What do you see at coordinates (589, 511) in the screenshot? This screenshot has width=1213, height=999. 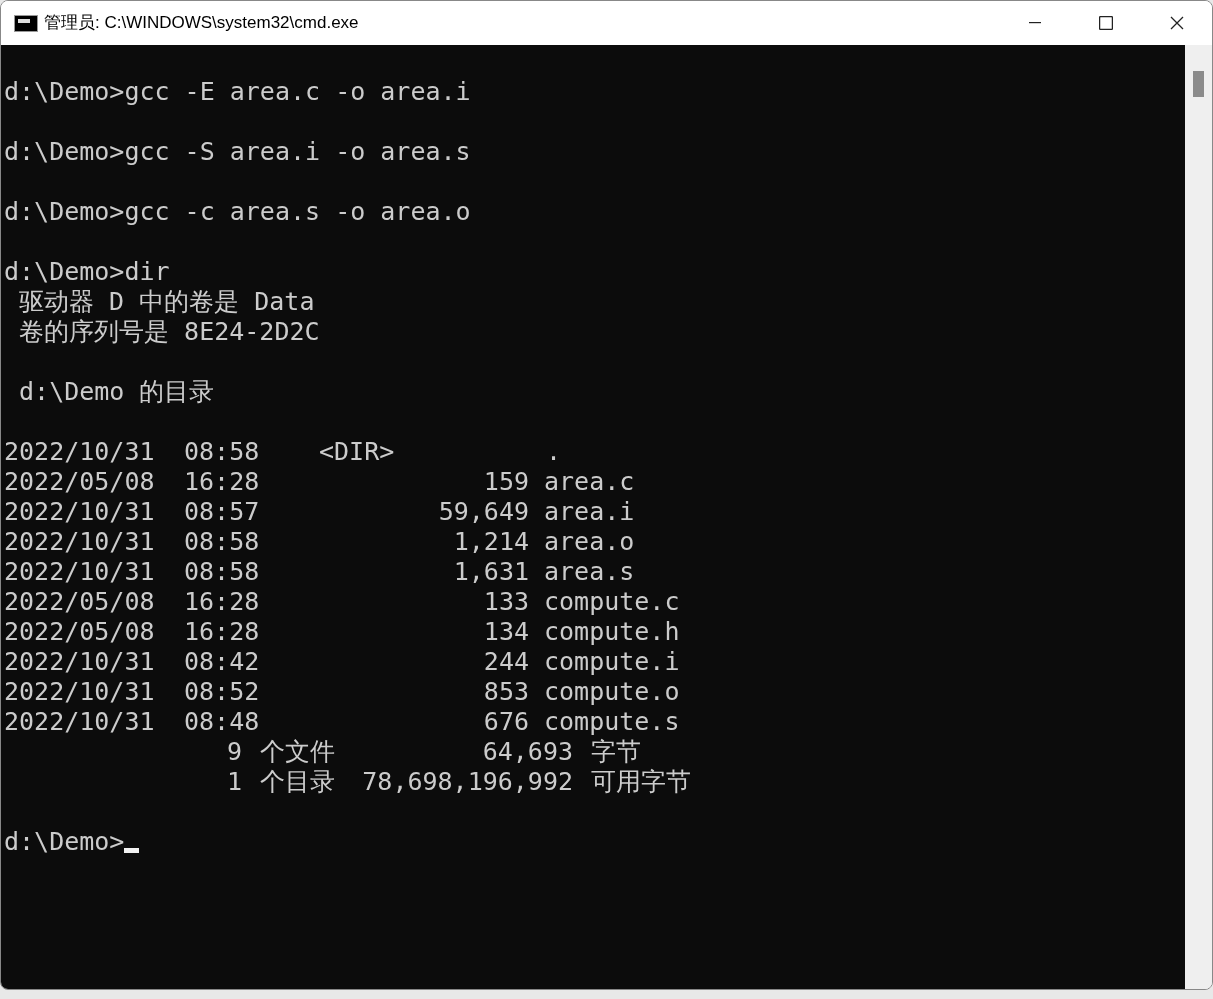 I see `file-name: area.i` at bounding box center [589, 511].